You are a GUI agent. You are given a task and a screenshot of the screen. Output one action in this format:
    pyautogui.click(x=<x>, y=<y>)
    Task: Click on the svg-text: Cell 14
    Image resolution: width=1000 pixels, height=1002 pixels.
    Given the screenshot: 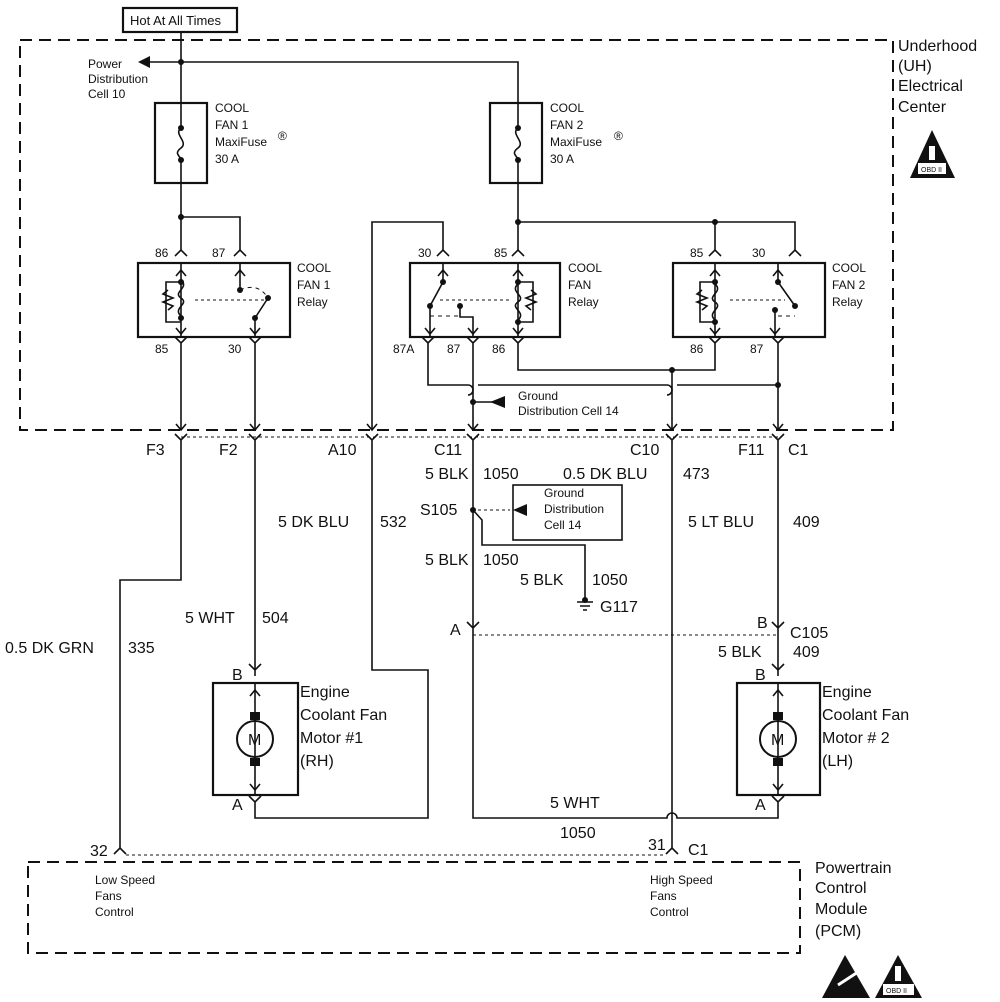 What is the action you would take?
    pyautogui.click(x=563, y=525)
    